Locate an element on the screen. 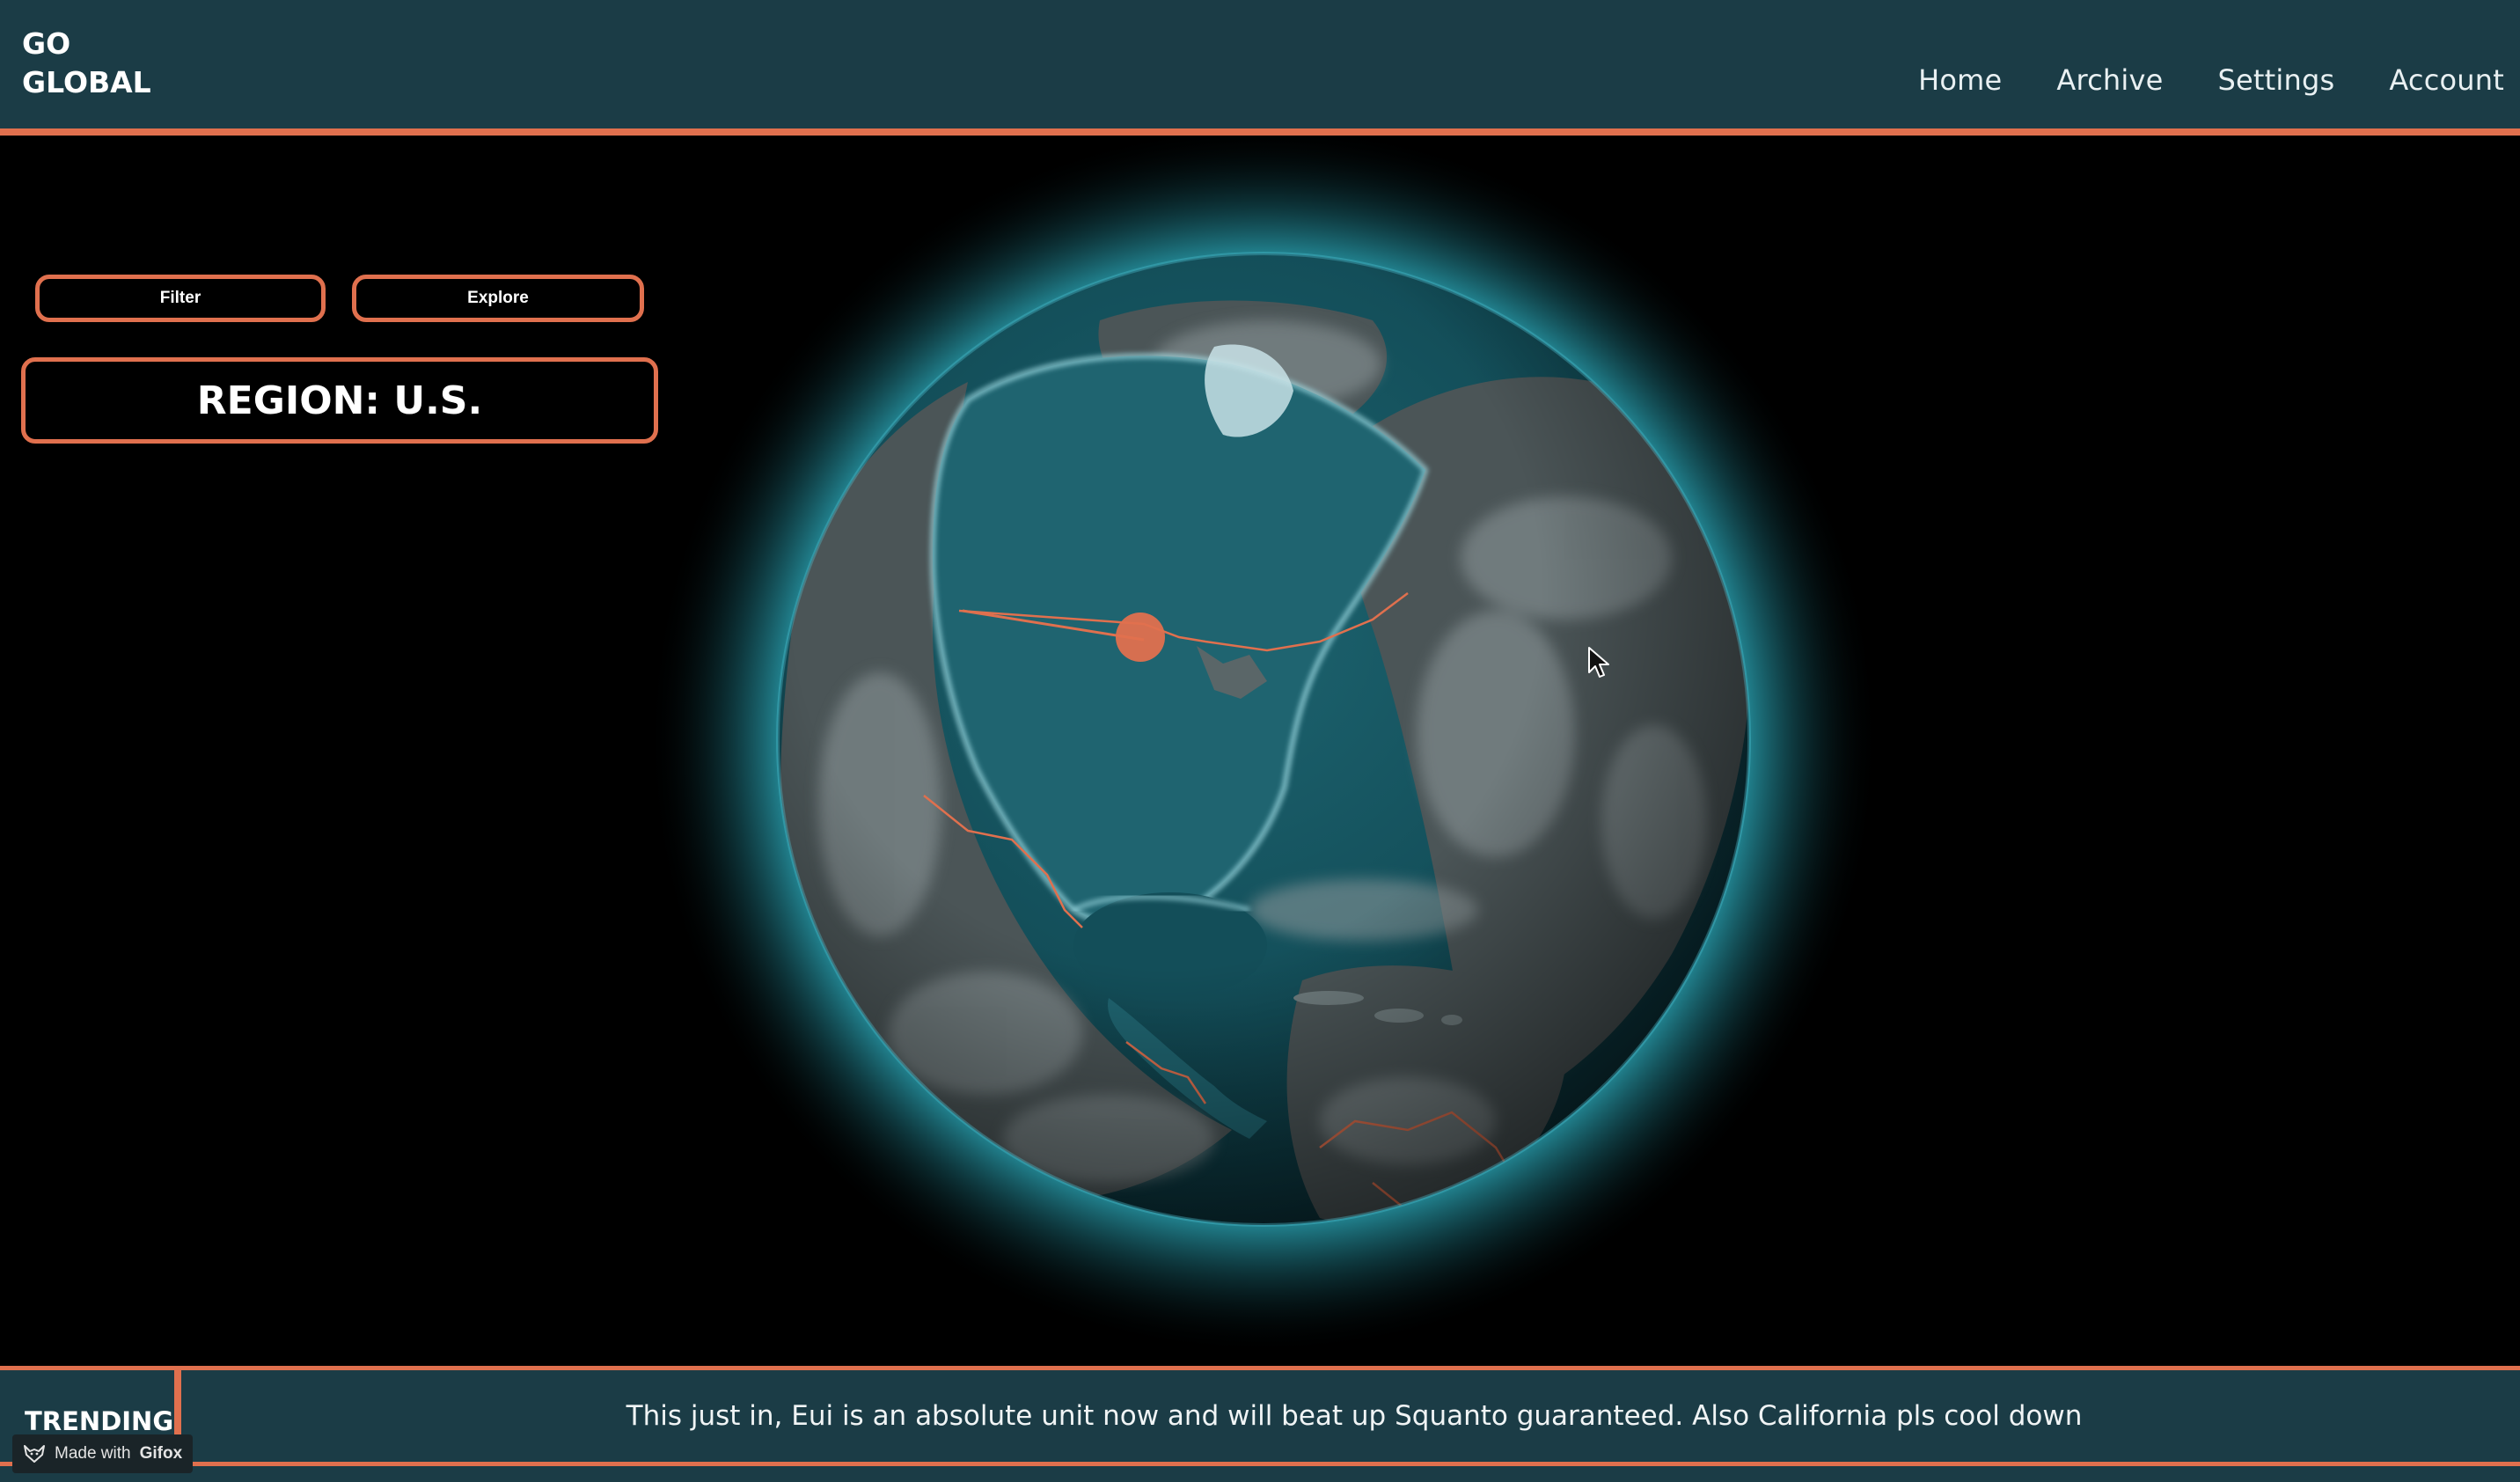 Image resolution: width=2520 pixels, height=1482 pixels. bottom-strip is located at coordinates (1260, 1474).